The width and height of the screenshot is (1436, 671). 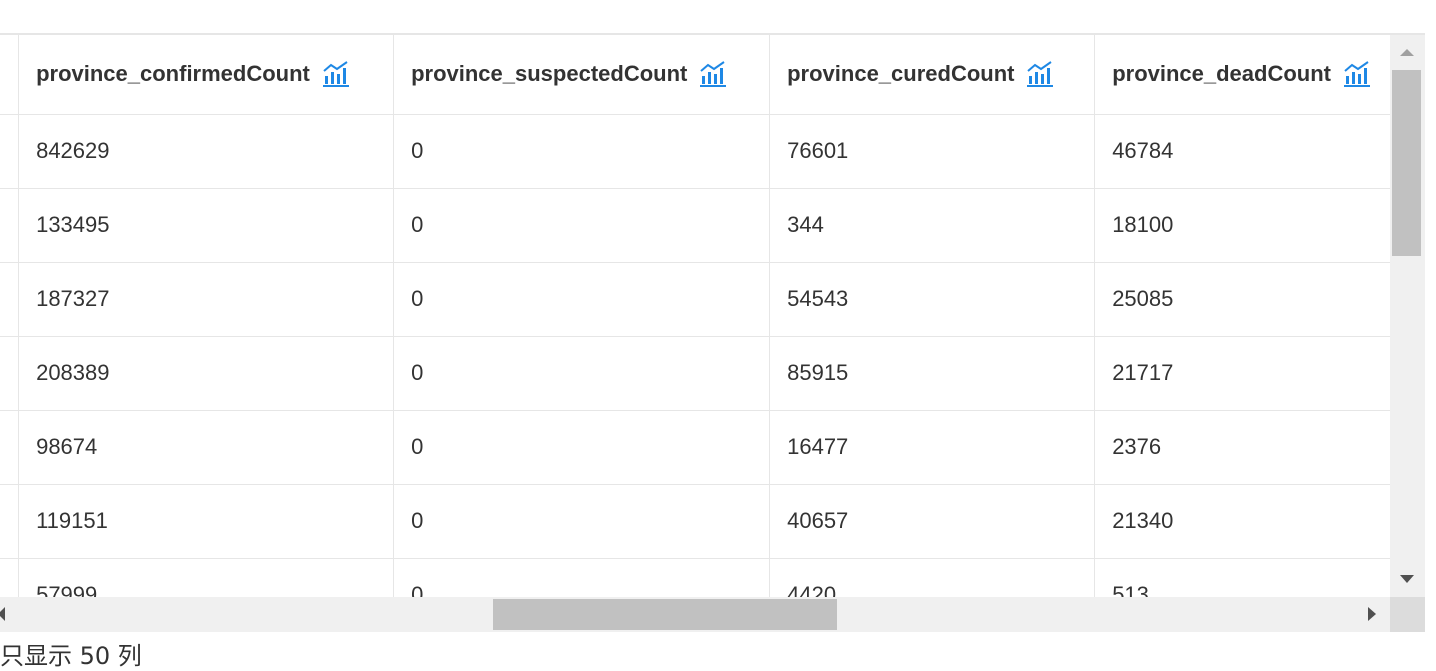 I want to click on table-cell: 119151, so click(x=206, y=521).